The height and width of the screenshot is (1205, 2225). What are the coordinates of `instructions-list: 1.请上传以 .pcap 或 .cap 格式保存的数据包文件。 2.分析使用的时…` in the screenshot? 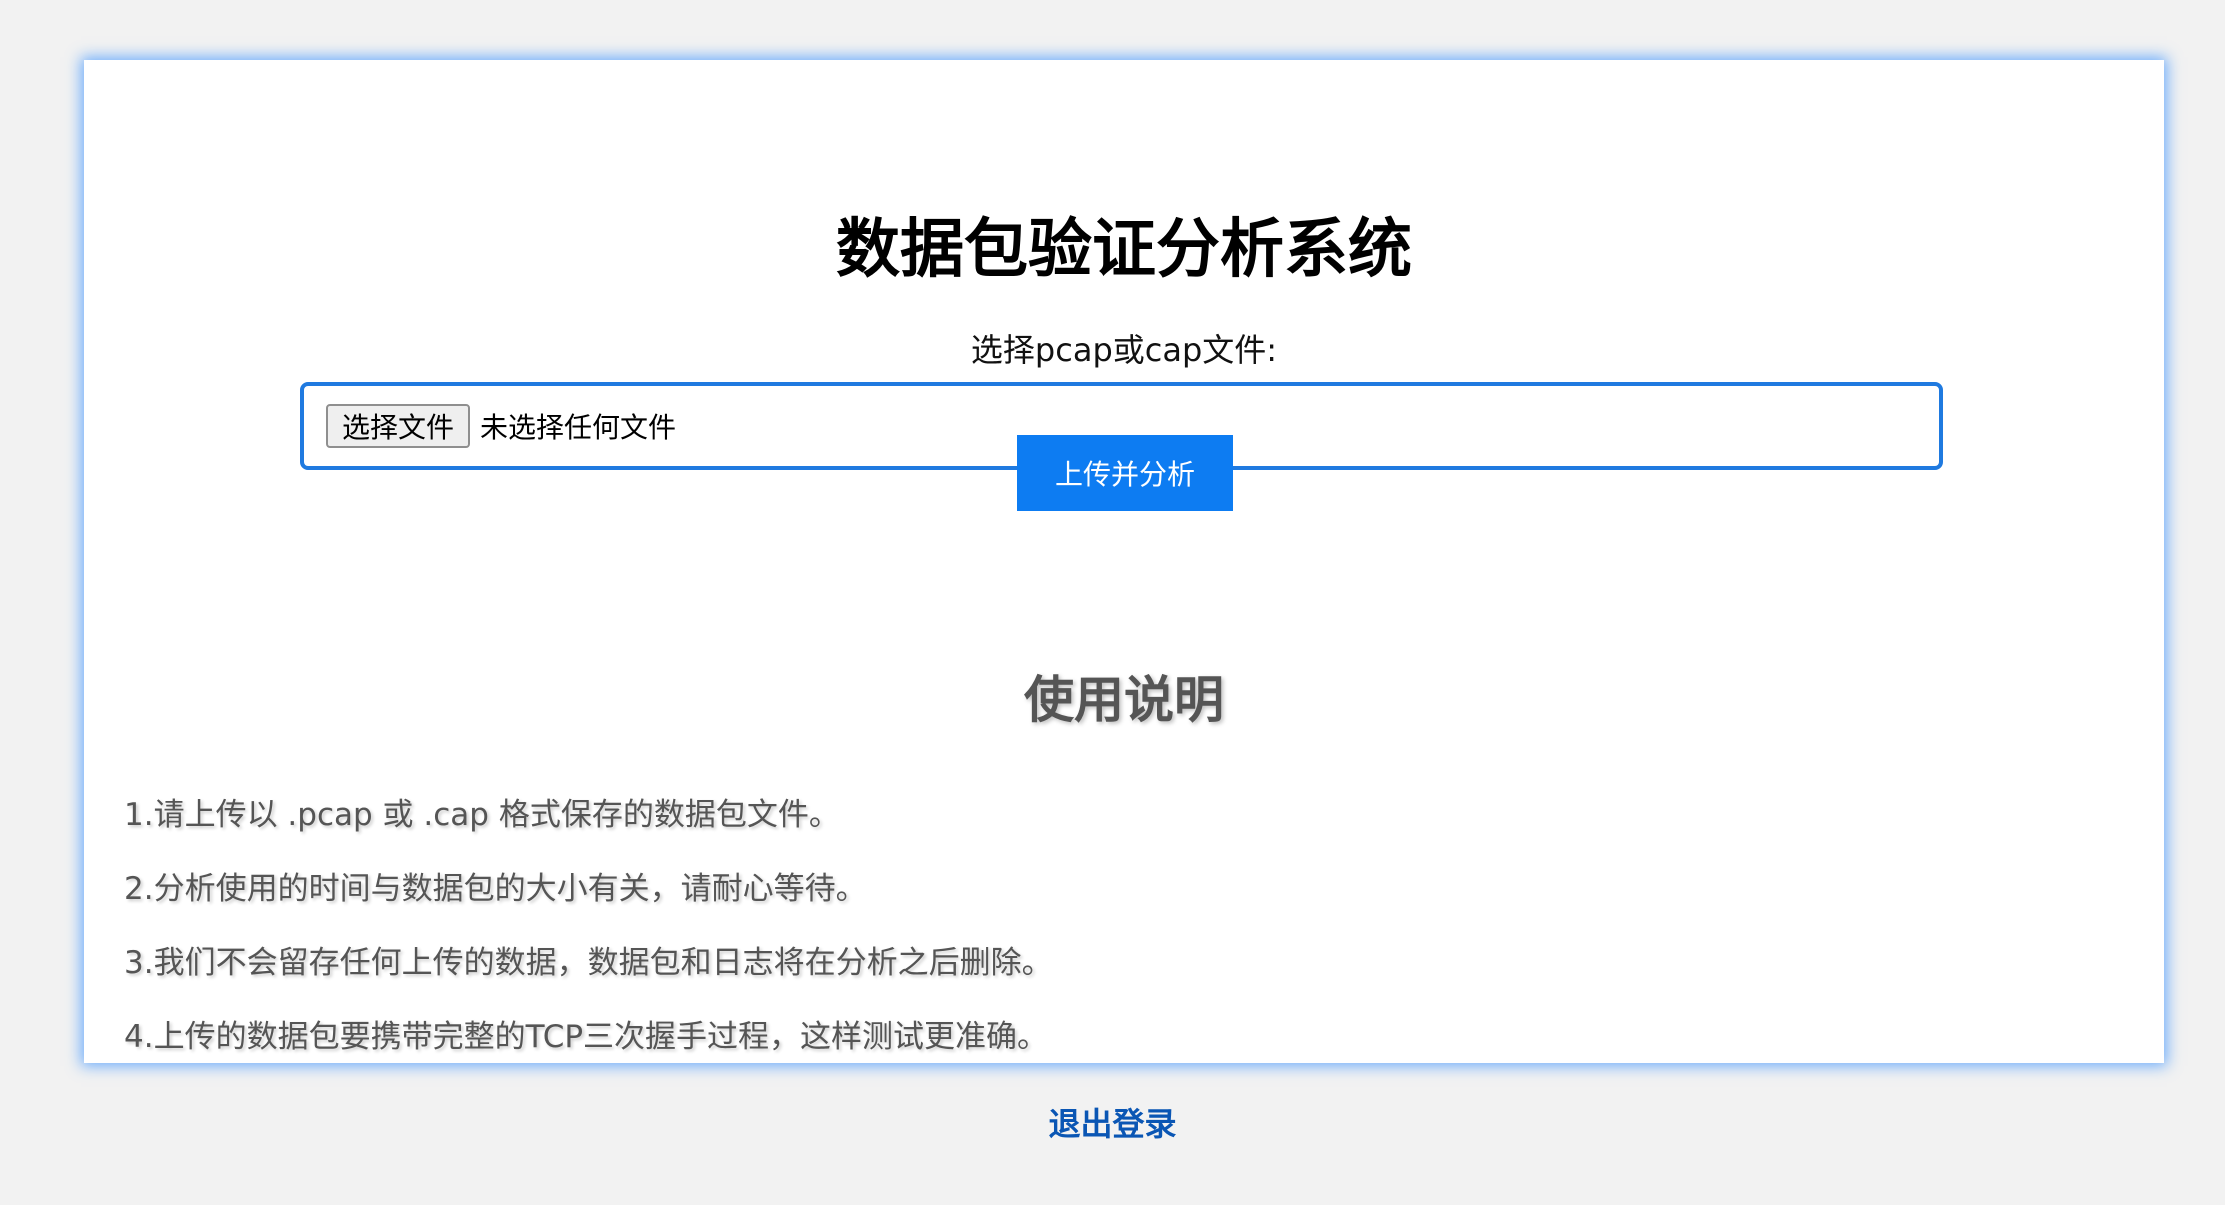 It's located at (588, 926).